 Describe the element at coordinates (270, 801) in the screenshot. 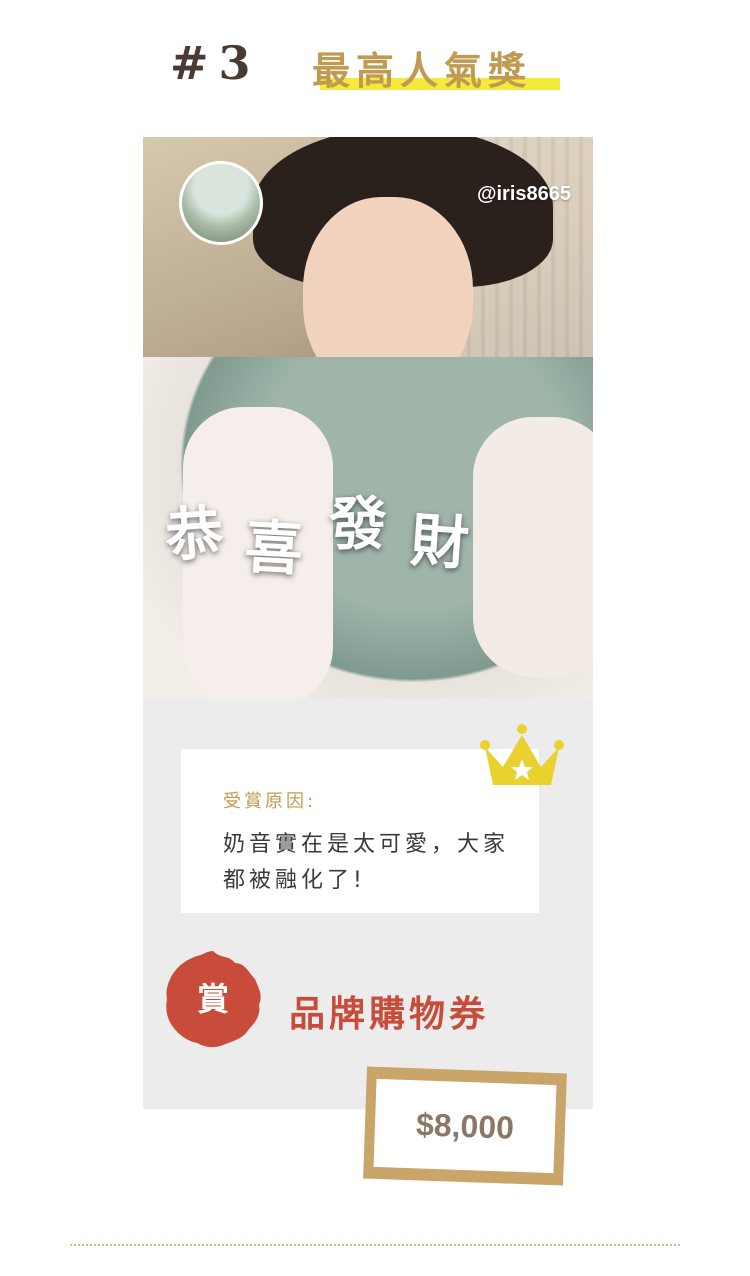

I see `reason-label: 受賞原因:` at that location.